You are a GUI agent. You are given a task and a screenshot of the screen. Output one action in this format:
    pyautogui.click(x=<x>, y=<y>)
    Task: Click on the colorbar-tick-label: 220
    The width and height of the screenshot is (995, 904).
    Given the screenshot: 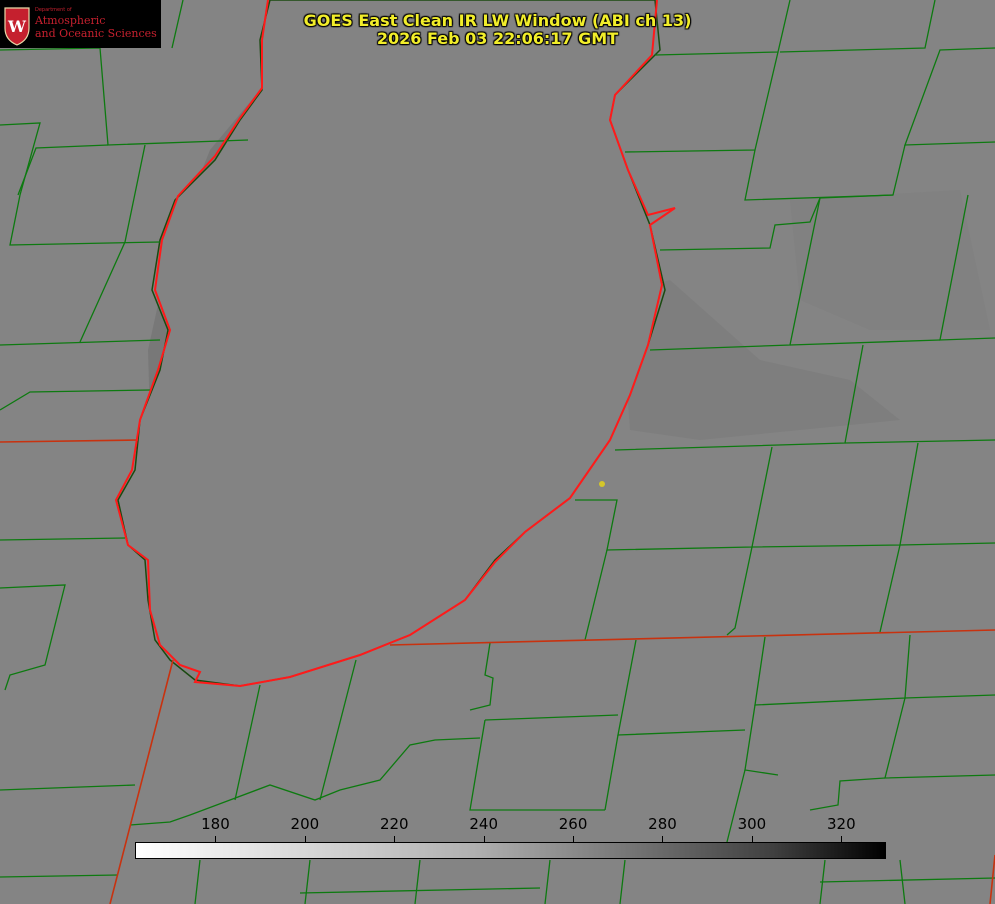 What is the action you would take?
    pyautogui.click(x=394, y=824)
    